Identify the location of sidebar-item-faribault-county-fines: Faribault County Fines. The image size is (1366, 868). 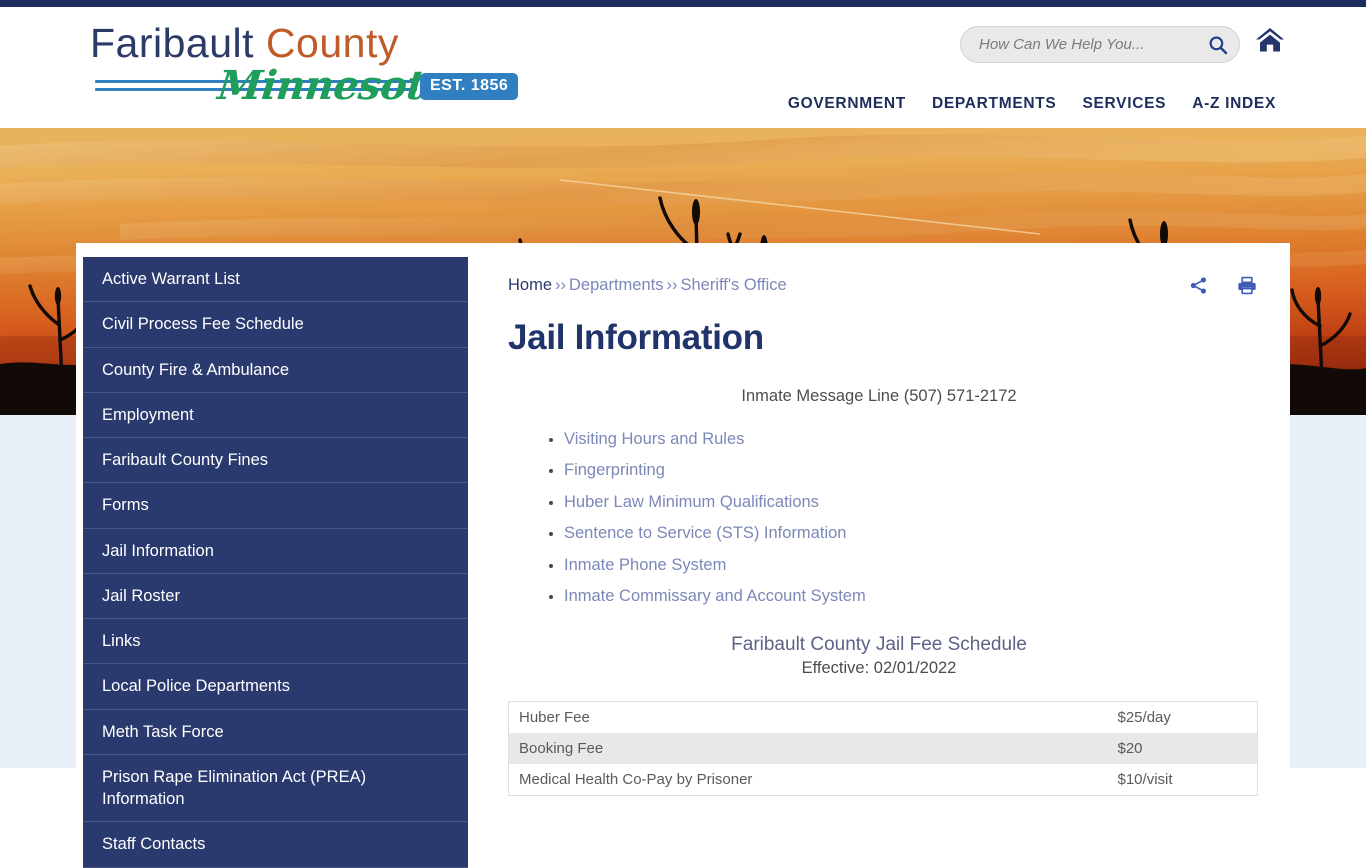
(275, 461).